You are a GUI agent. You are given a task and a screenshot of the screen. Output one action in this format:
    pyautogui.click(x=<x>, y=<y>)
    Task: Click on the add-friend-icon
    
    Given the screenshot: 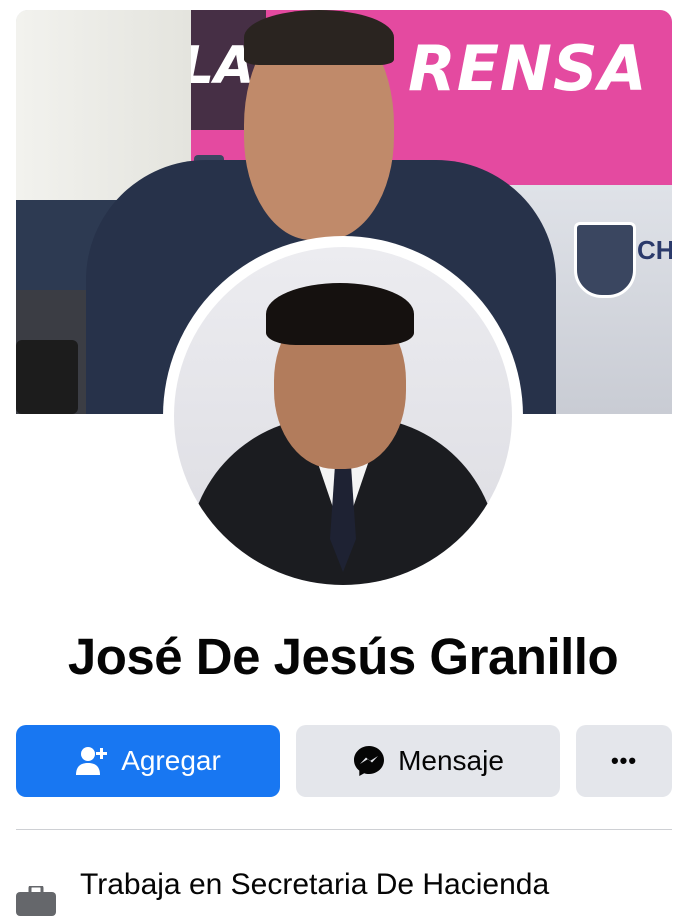 What is the action you would take?
    pyautogui.click(x=92, y=761)
    